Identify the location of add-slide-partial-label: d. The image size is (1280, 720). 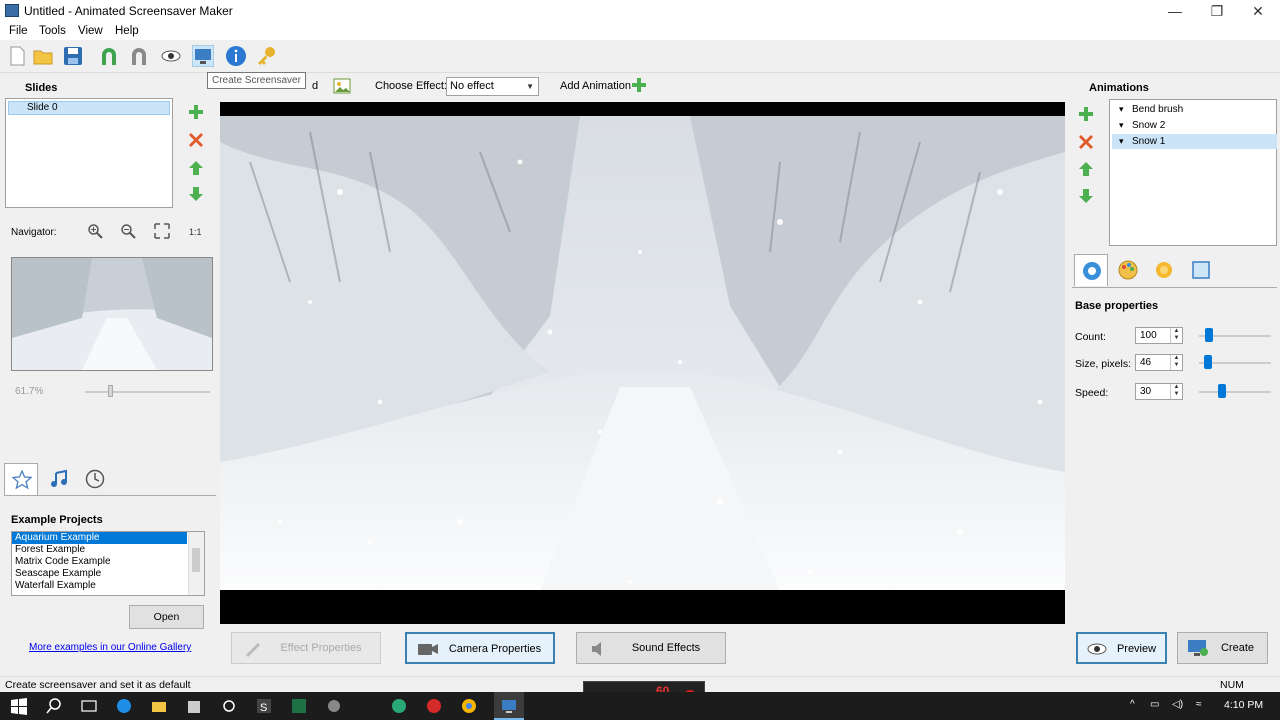
(315, 86).